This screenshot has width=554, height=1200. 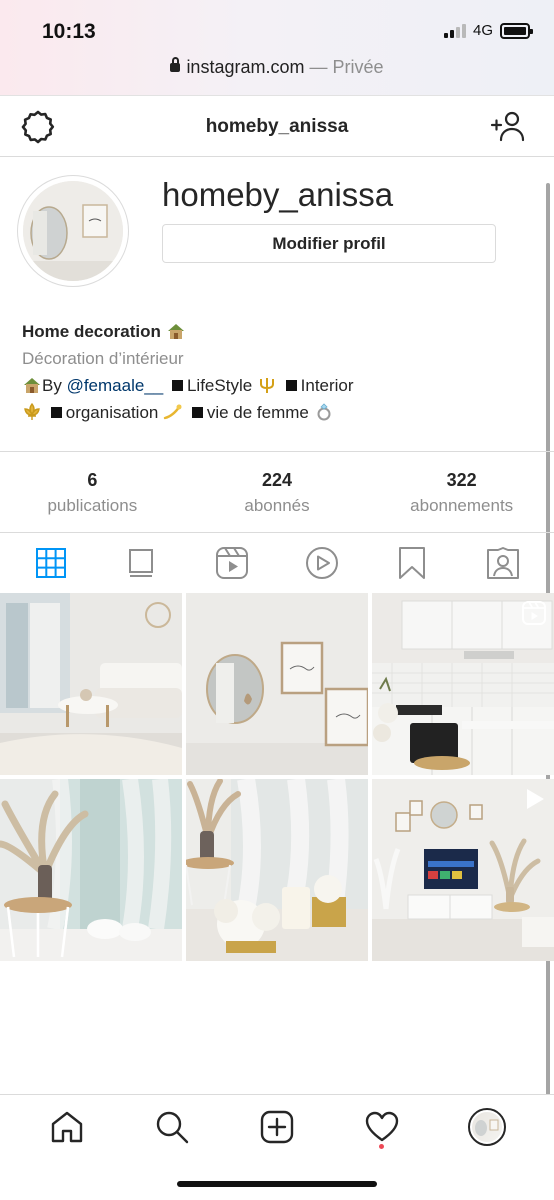 What do you see at coordinates (461, 480) in the screenshot?
I see `stat-following-count: 322` at bounding box center [461, 480].